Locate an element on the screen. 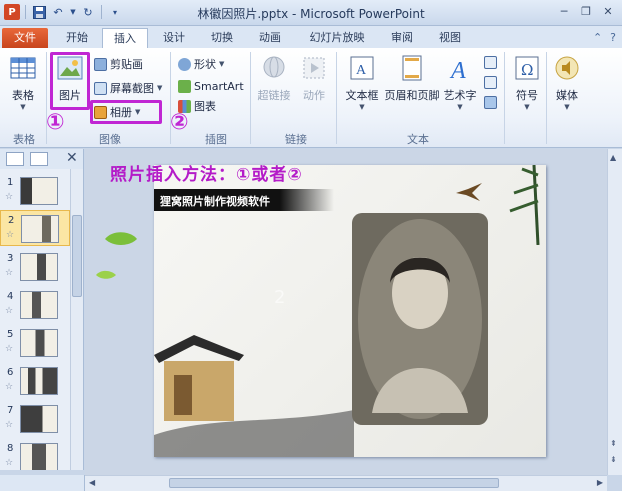 Image resolution: width=622 pixels, height=491 pixels. header-footer-button: 页眉和页脚 is located at coordinates (412, 78).